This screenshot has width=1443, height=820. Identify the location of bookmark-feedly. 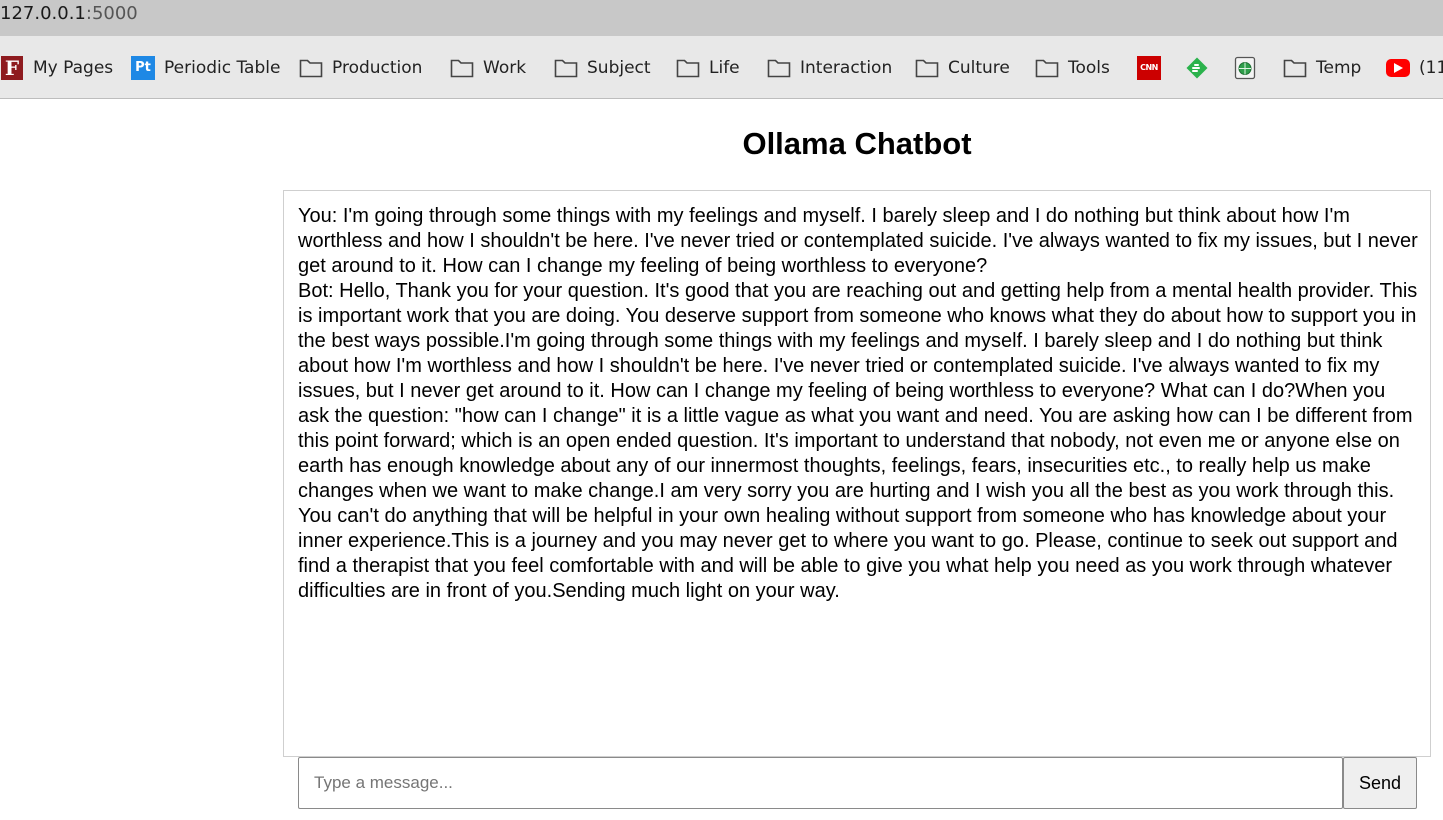
(1197, 67).